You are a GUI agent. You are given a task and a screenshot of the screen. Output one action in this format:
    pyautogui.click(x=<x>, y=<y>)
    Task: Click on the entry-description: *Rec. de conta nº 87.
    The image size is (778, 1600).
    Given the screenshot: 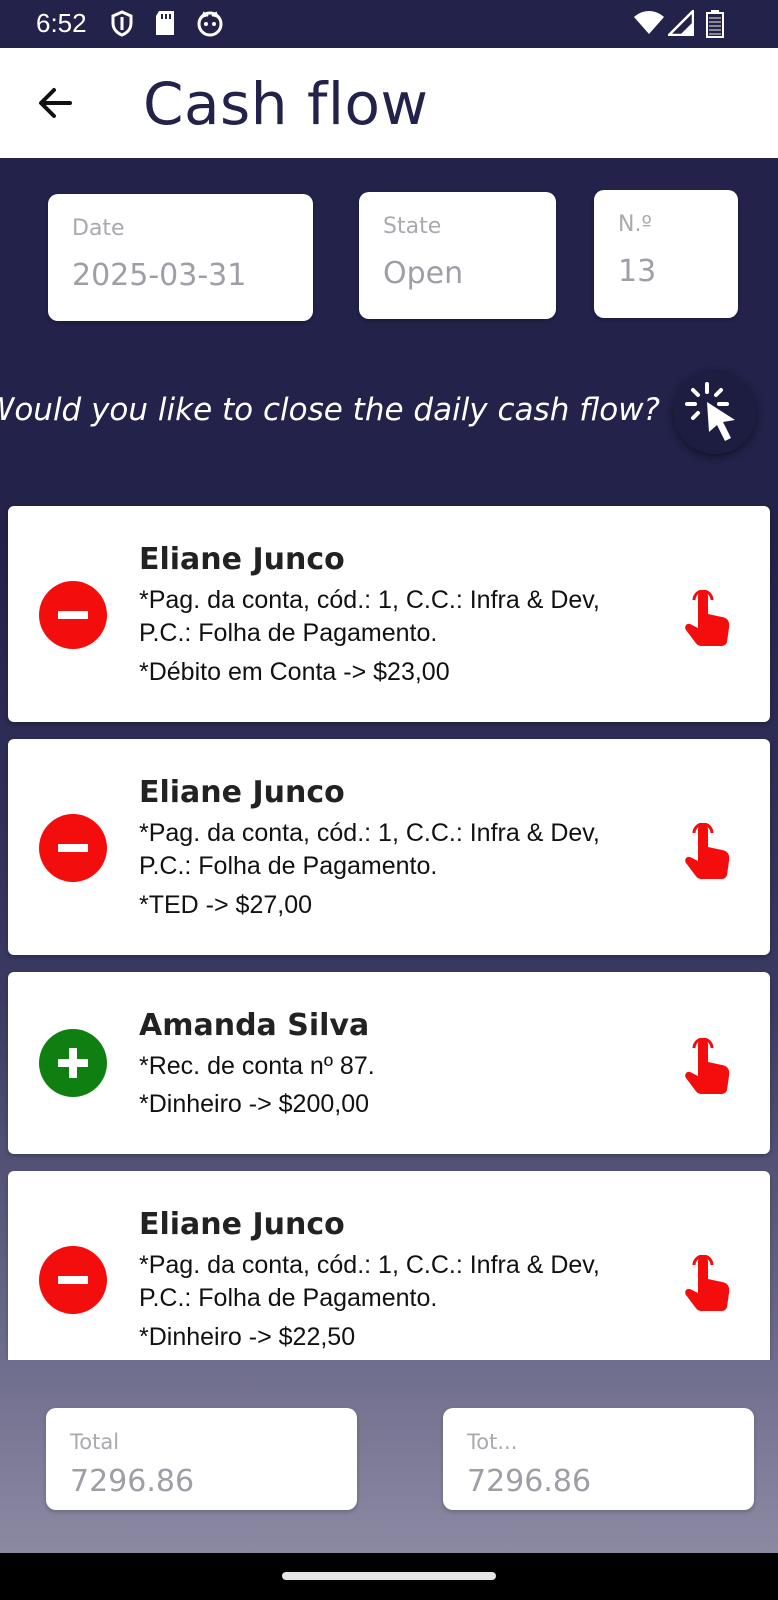 What is the action you would take?
    pyautogui.click(x=257, y=1066)
    